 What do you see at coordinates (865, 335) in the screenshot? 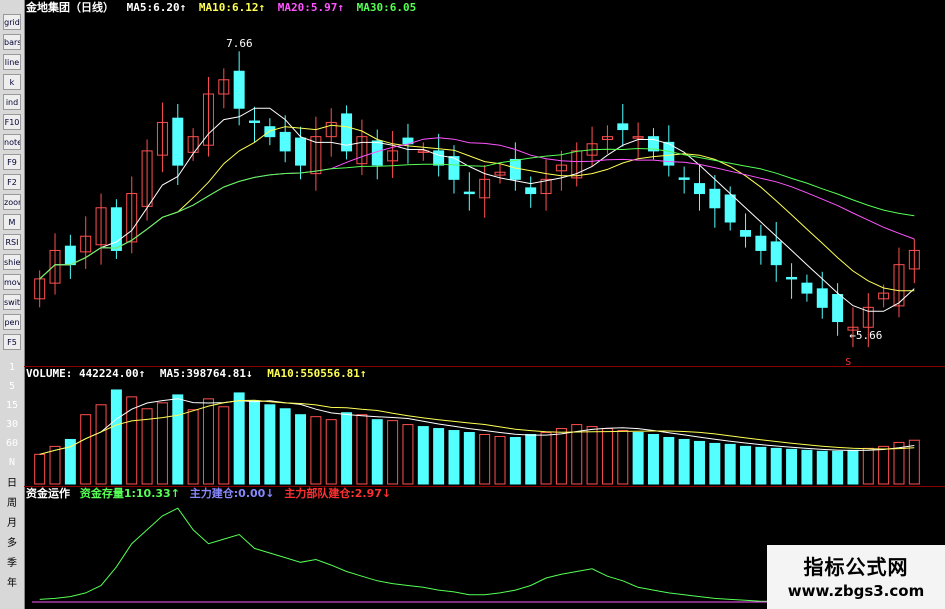
I see `low-price-label: ←5.66` at bounding box center [865, 335].